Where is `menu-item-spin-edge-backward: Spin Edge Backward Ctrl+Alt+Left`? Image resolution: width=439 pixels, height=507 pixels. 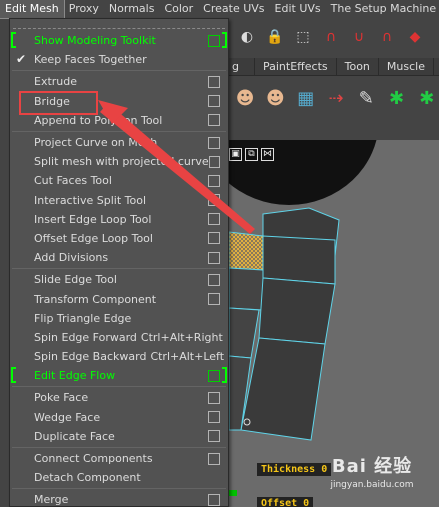
menu-item-spin-edge-backward: Spin Edge Backward Ctrl+Alt+Left is located at coordinates (119, 356).